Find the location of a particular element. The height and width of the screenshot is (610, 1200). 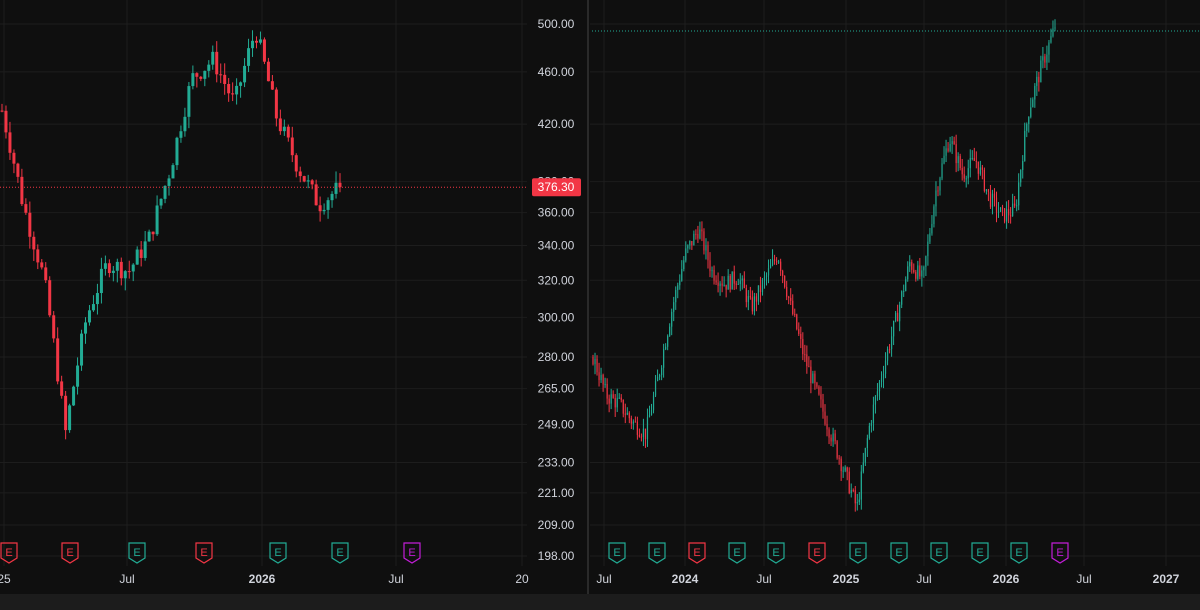

x-tick-label-left: Jul is located at coordinates (395, 579).